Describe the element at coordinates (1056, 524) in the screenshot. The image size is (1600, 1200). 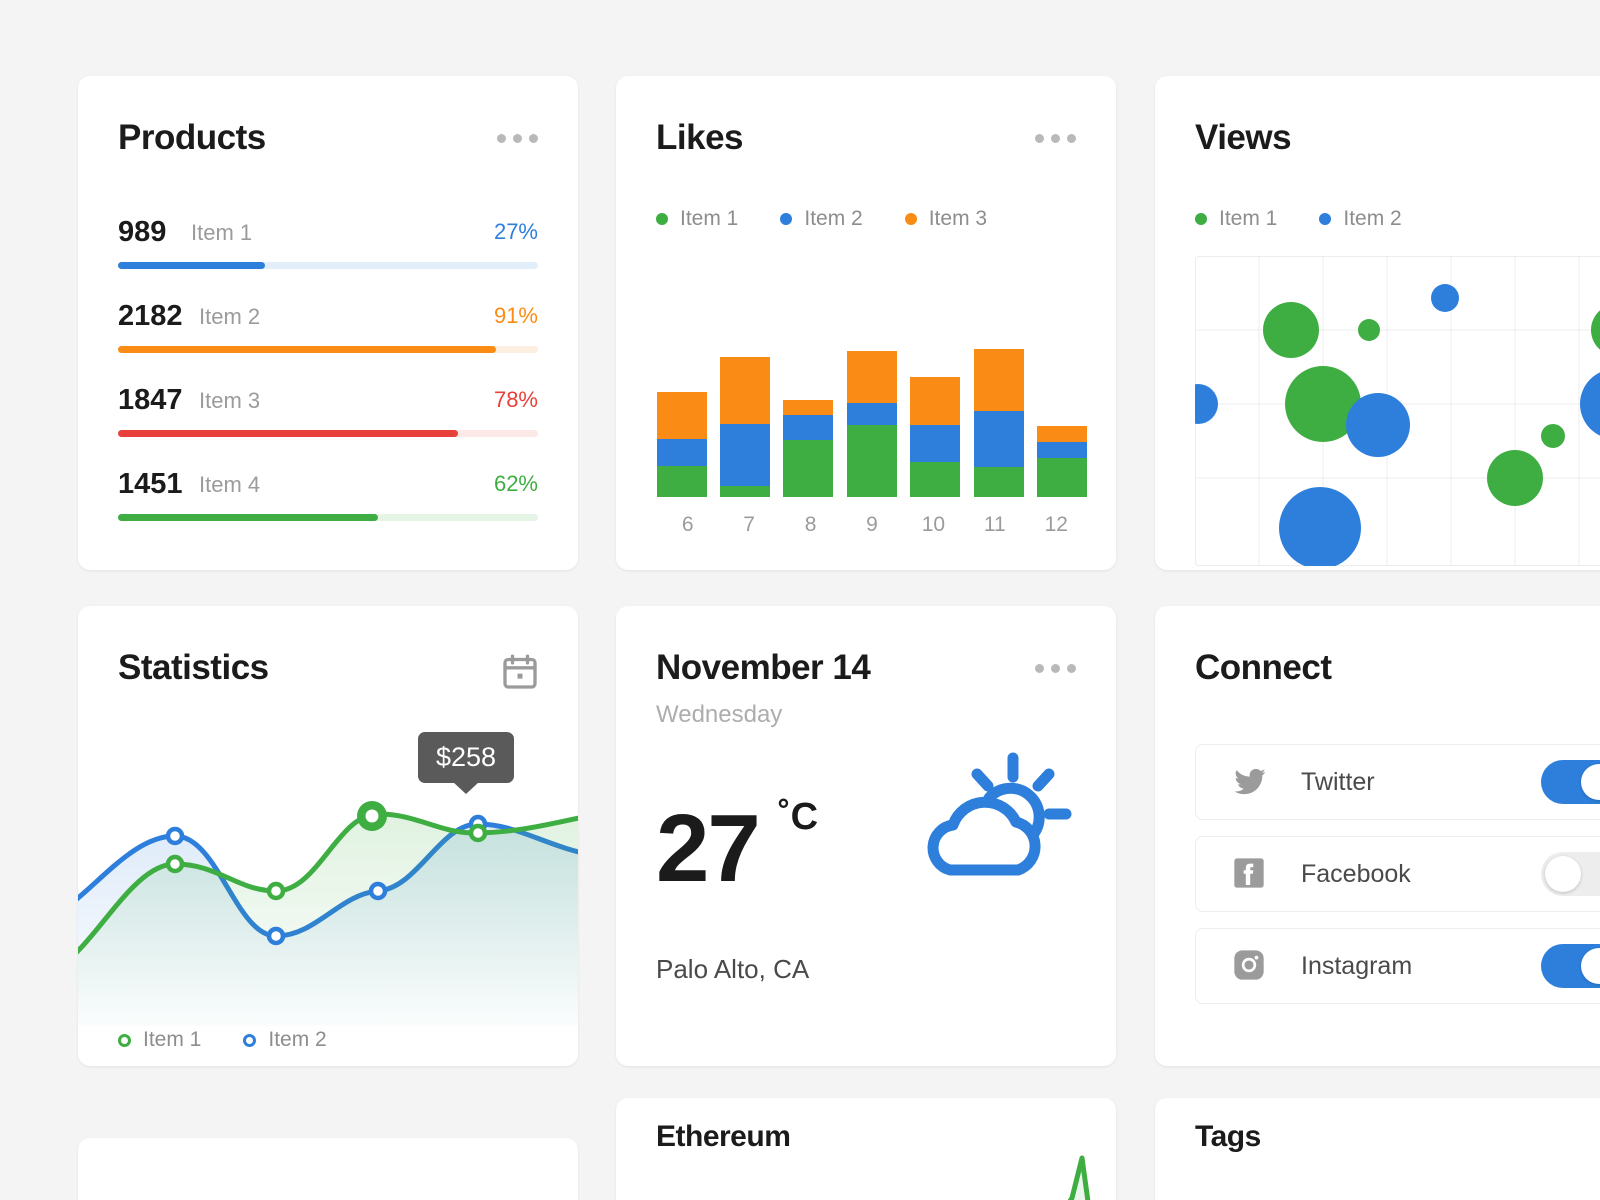
I see `x-tick: 12` at that location.